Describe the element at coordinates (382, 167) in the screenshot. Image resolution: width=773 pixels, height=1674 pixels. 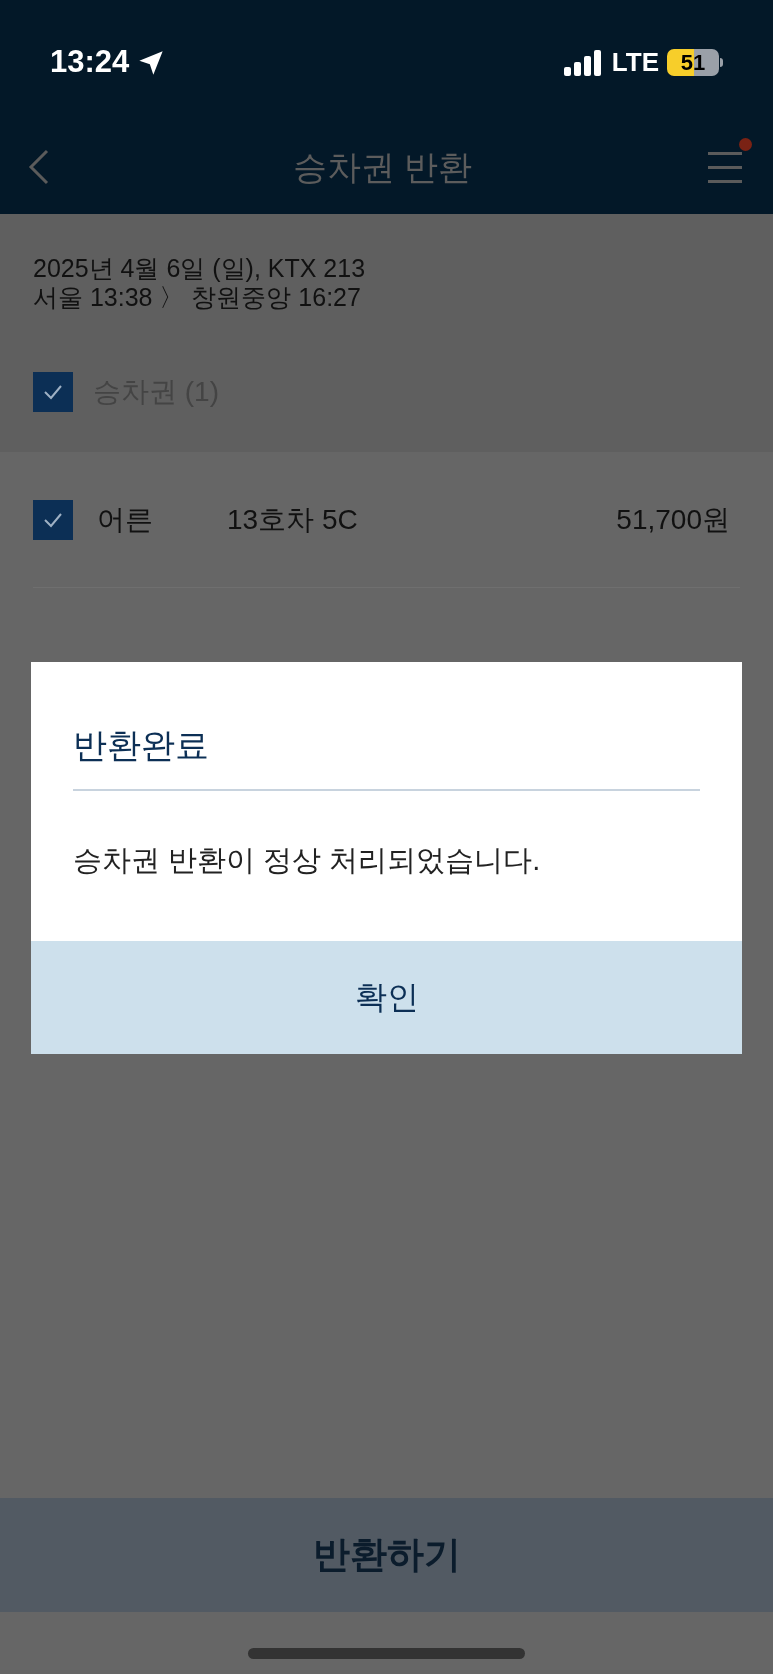
I see `page-title: 승차권 반환` at that location.